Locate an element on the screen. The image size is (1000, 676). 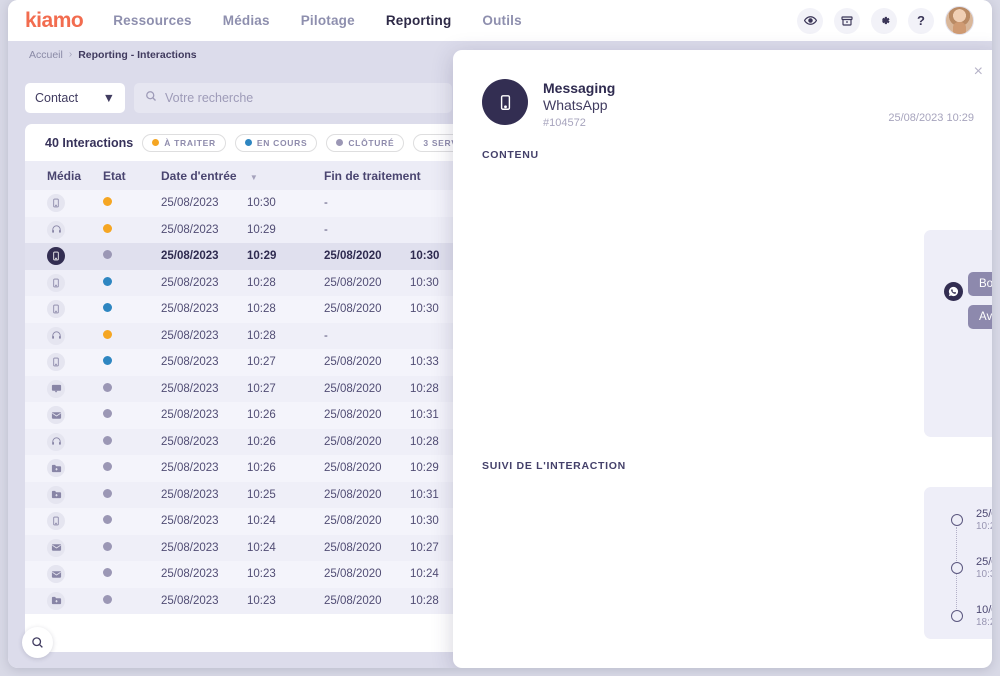
interactions-count: 40 Interactions is located at coordinates (89, 142).